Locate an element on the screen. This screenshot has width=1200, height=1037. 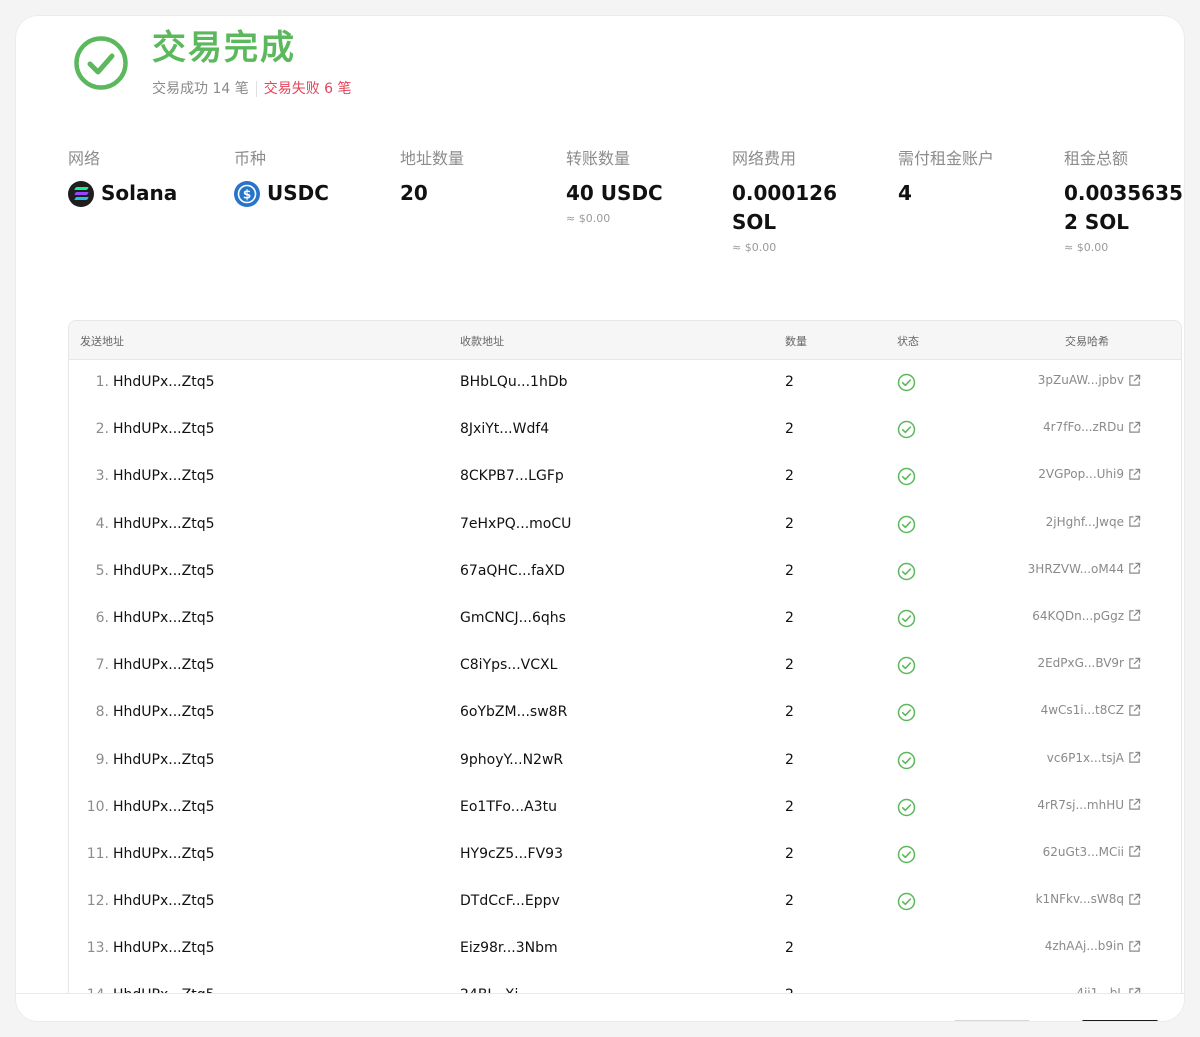
tx-hash: 4zhAAj...b9in is located at coordinates (1084, 946).